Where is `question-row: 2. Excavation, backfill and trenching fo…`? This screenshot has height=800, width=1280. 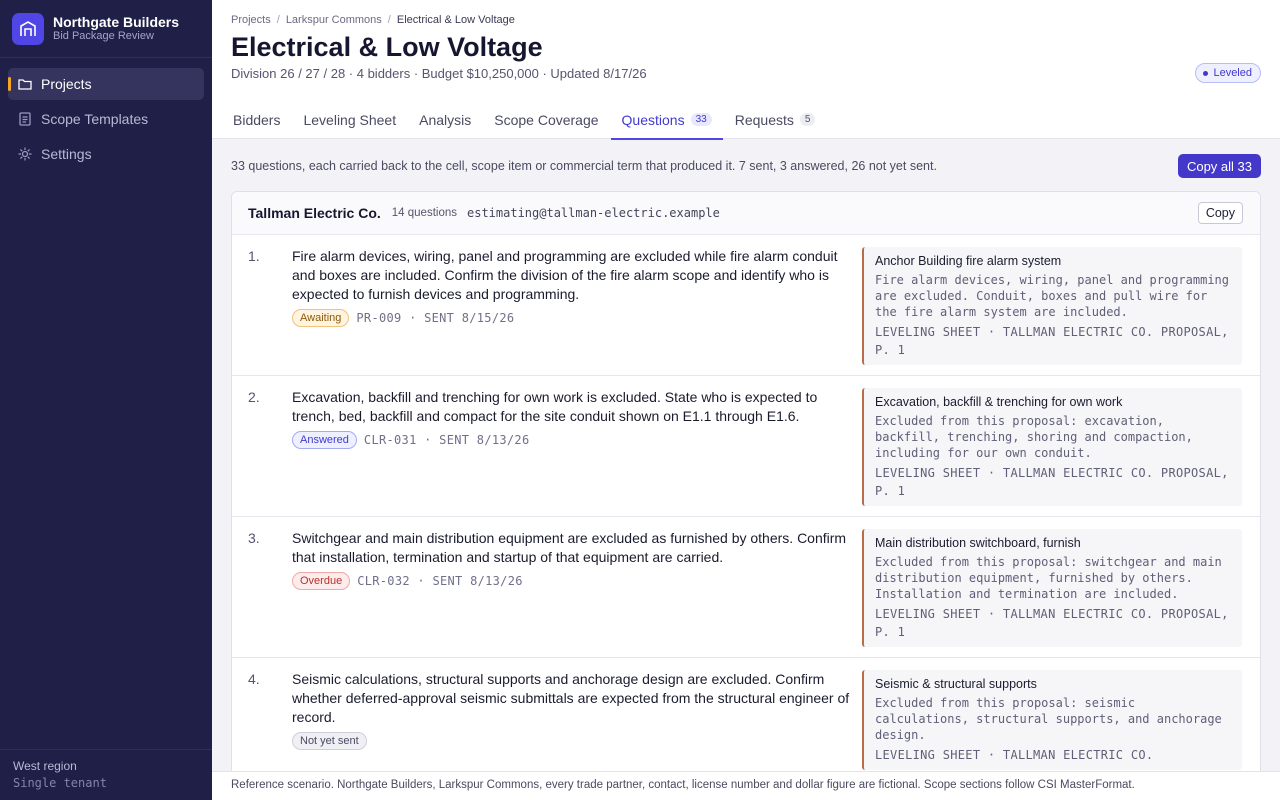
question-row: 2. Excavation, backfill and trenching fo… is located at coordinates (746, 446).